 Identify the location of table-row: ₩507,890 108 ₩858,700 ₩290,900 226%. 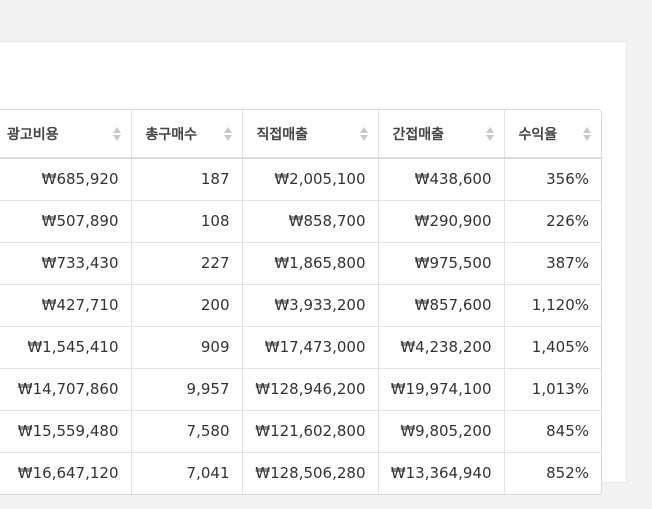
(300, 221).